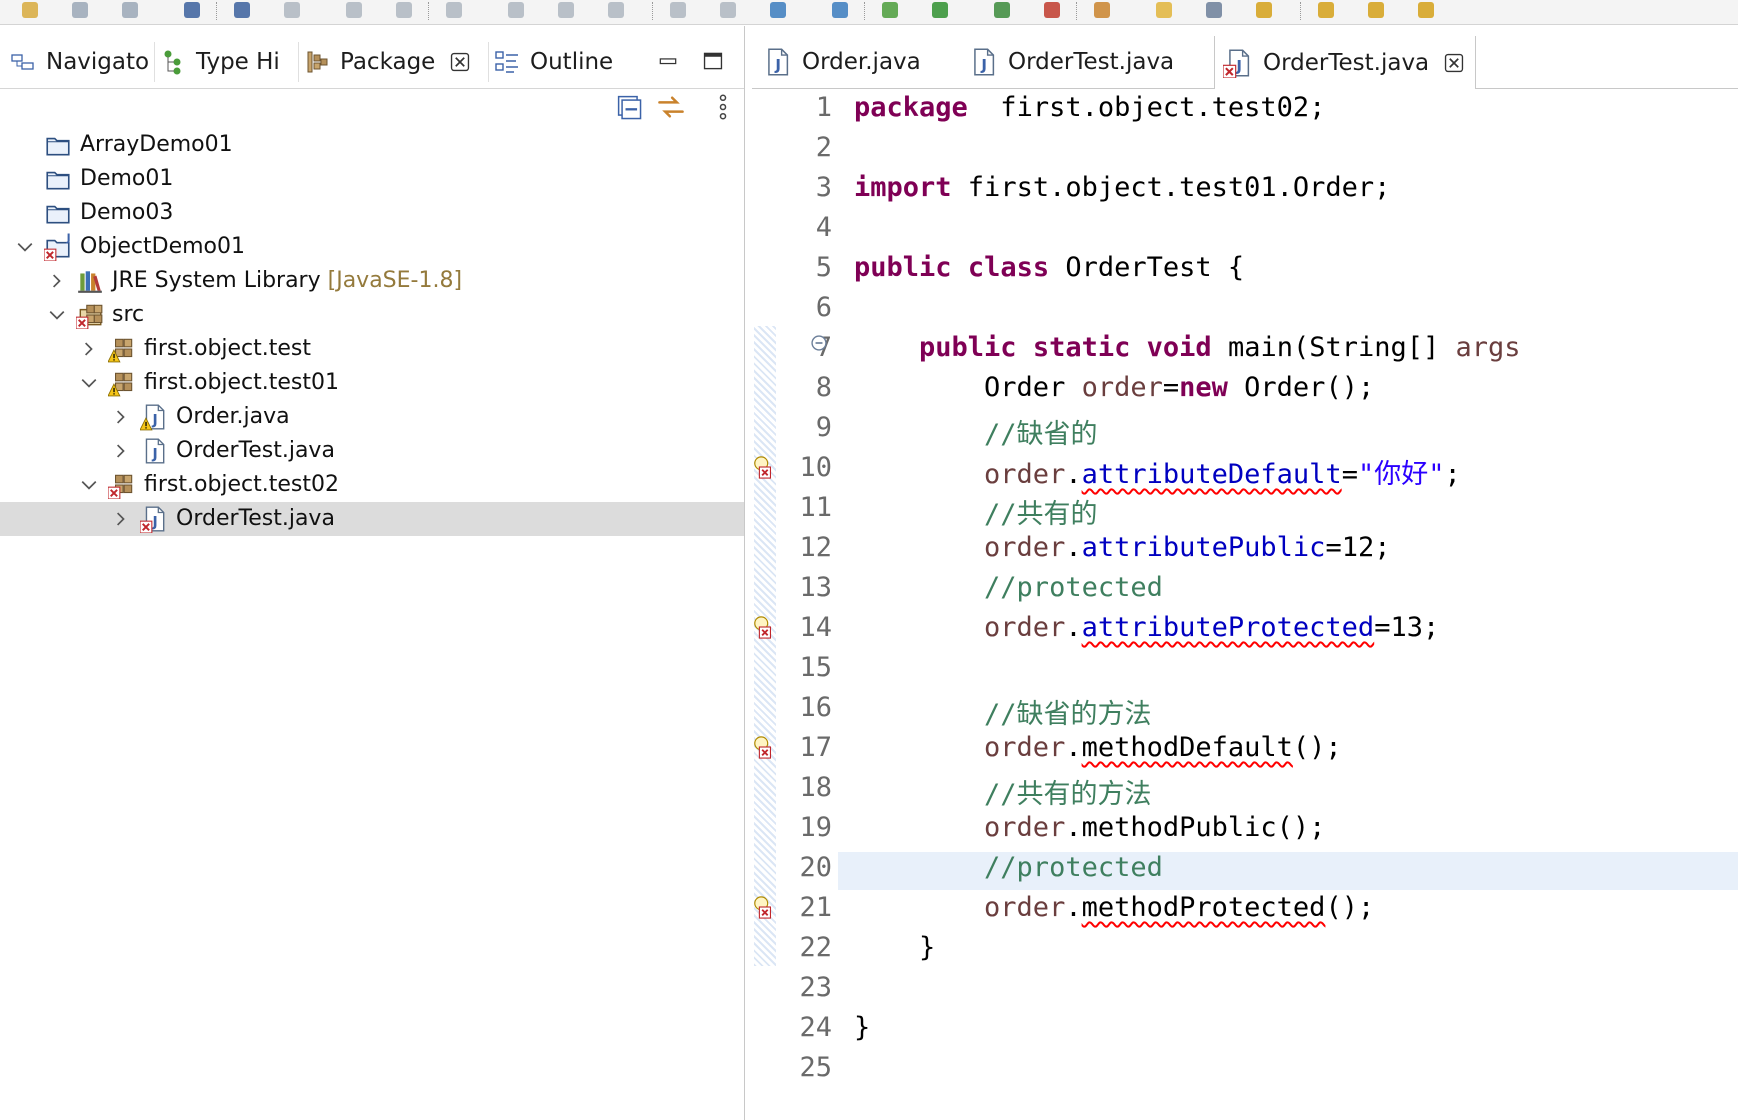 This screenshot has width=1738, height=1120. I want to click on code-line: 18 //共有的方法, so click(1245, 790).